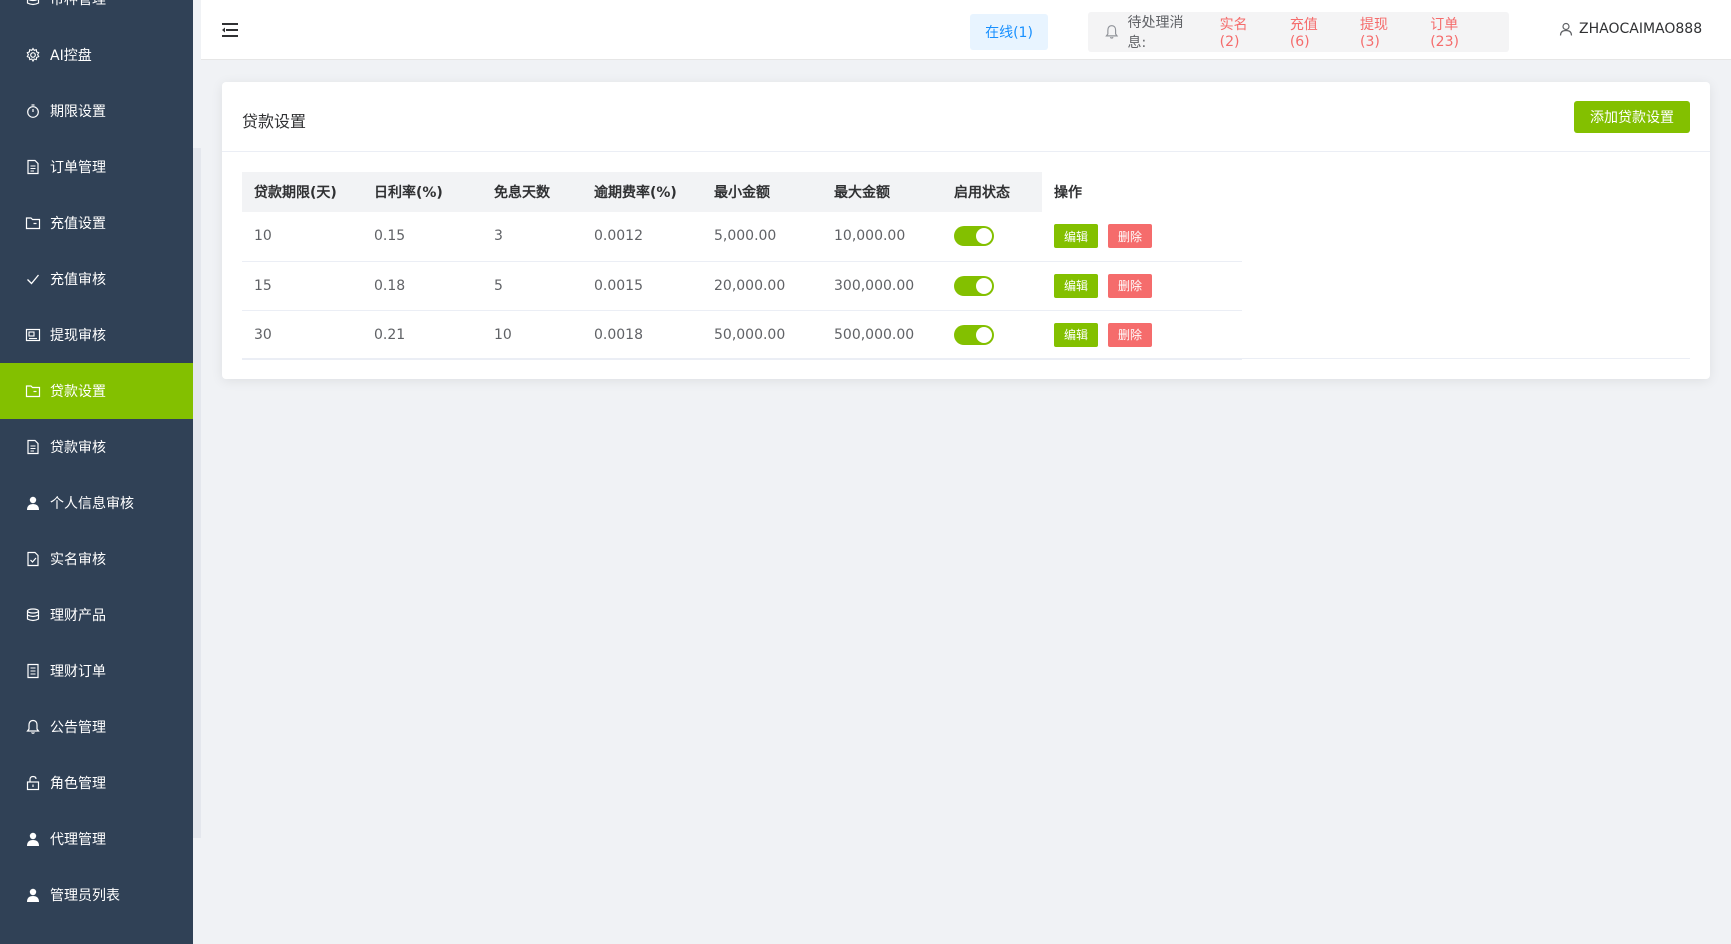 This screenshot has width=1731, height=944. Describe the element at coordinates (882, 192) in the screenshot. I see `column-header-max-amount: 最大金额` at that location.